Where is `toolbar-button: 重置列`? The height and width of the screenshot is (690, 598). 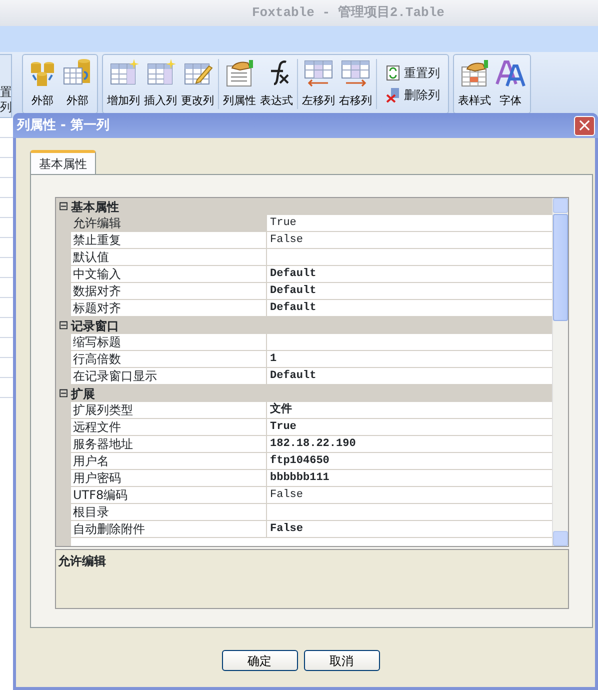 toolbar-button: 重置列 is located at coordinates (412, 73).